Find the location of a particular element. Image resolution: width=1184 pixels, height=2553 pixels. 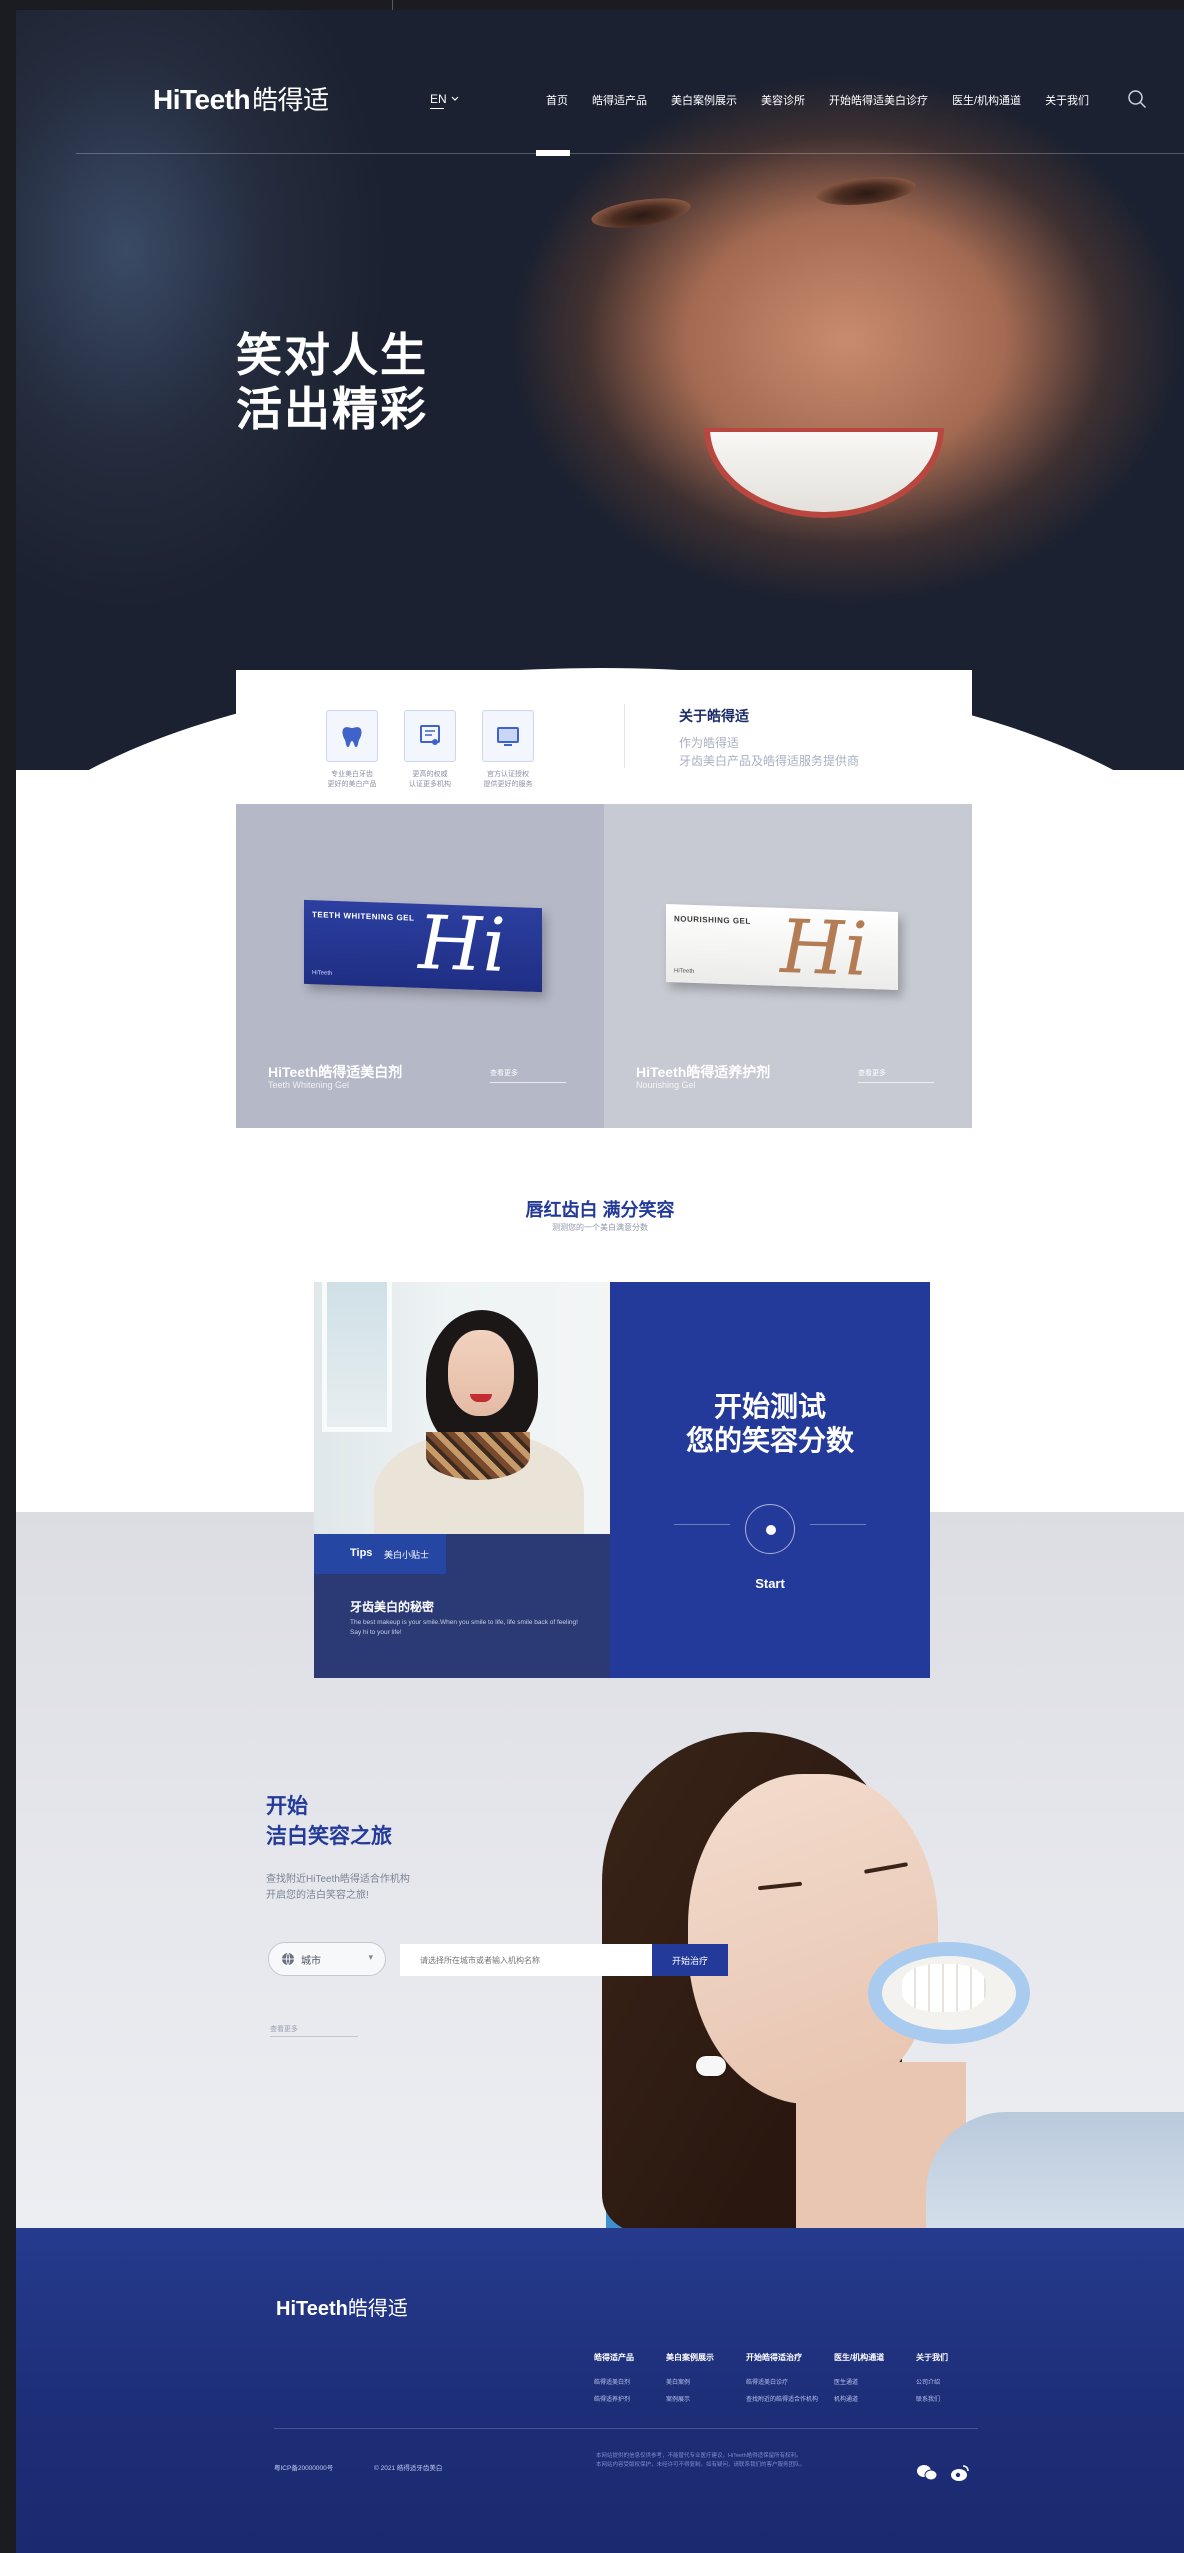

nav-item-cases: 美白案例展示 is located at coordinates (704, 100).